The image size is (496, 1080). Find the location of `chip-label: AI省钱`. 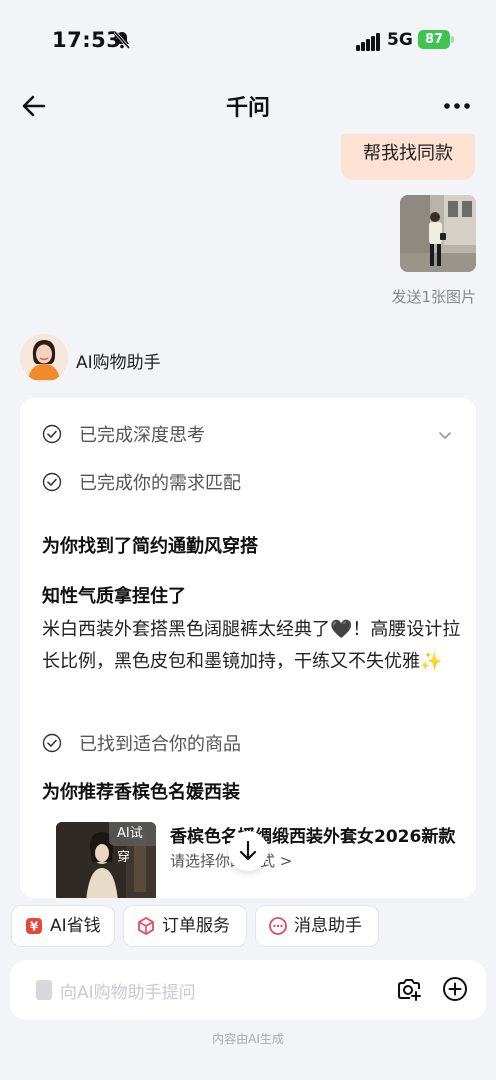

chip-label: AI省钱 is located at coordinates (75, 926).